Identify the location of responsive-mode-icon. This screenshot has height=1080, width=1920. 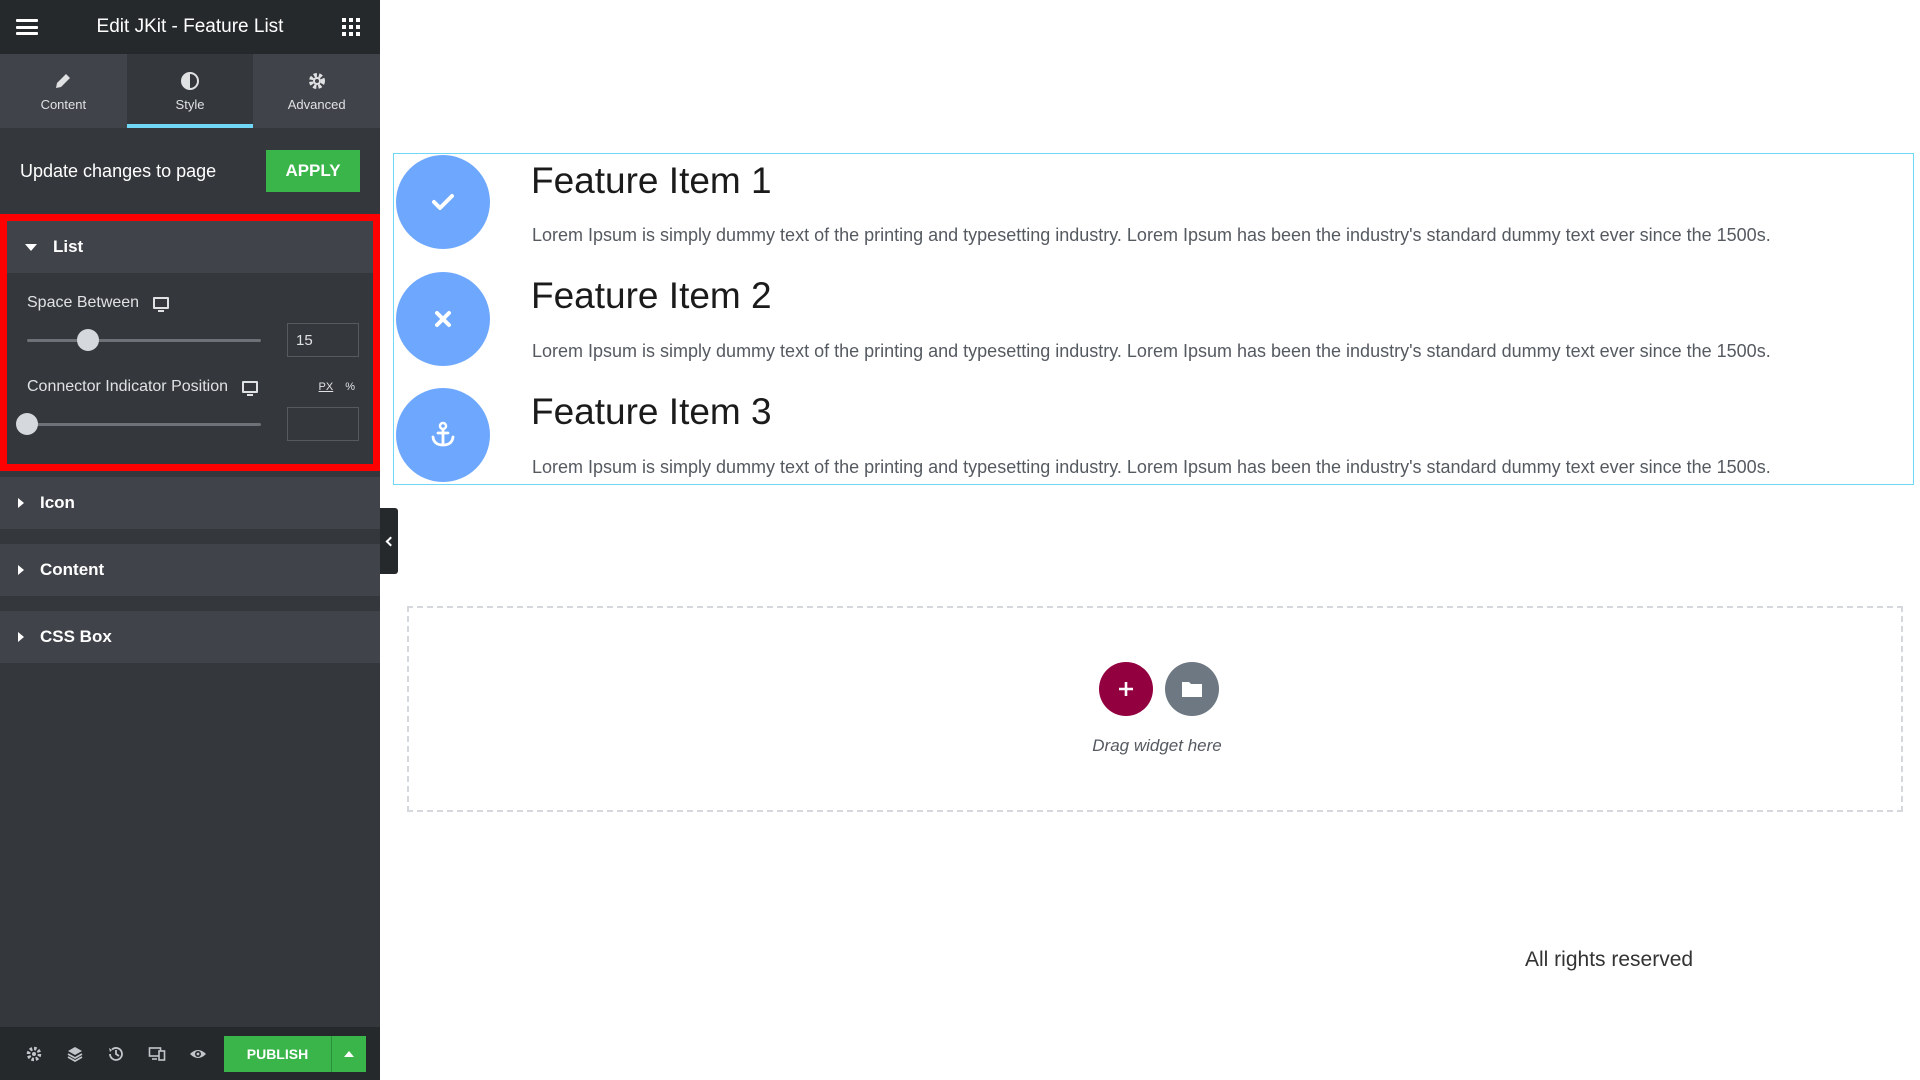
(156, 1054).